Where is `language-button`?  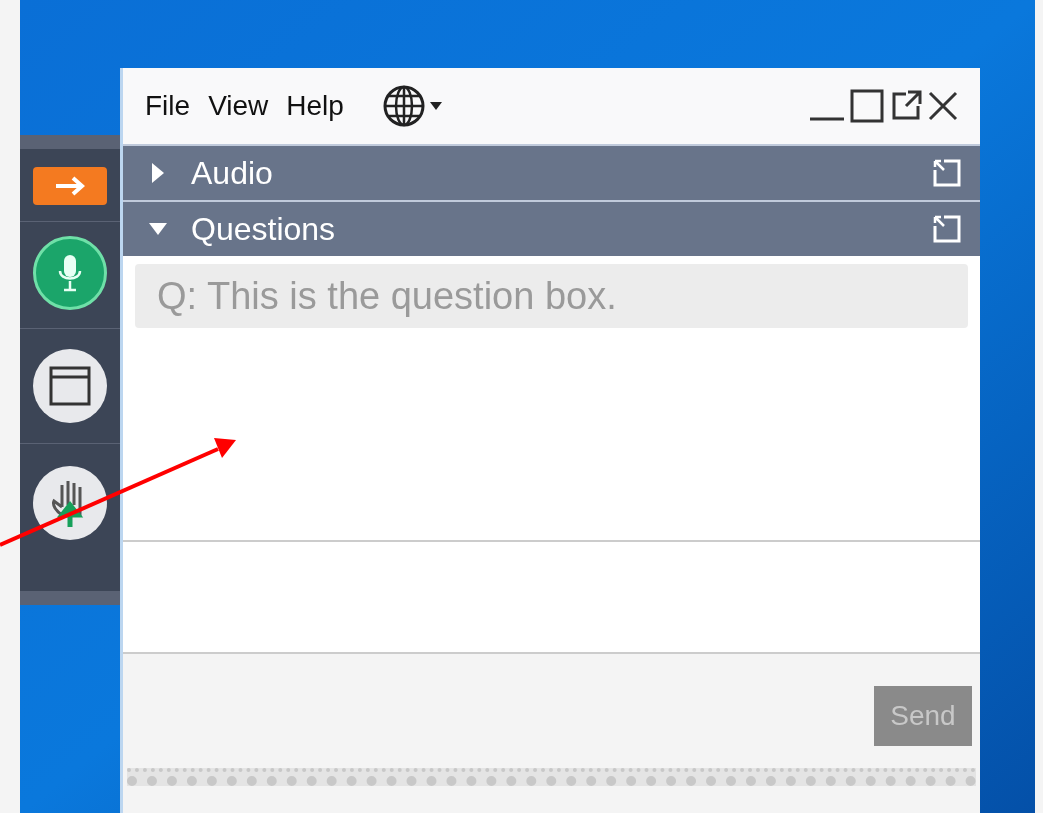 language-button is located at coordinates (411, 106).